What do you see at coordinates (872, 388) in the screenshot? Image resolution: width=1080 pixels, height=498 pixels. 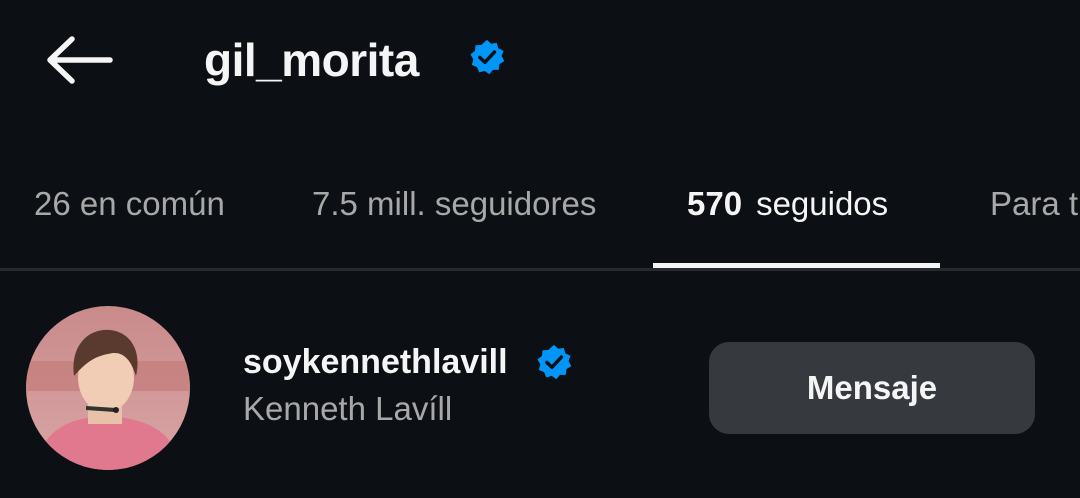 I see `message-button: Mensaje` at bounding box center [872, 388].